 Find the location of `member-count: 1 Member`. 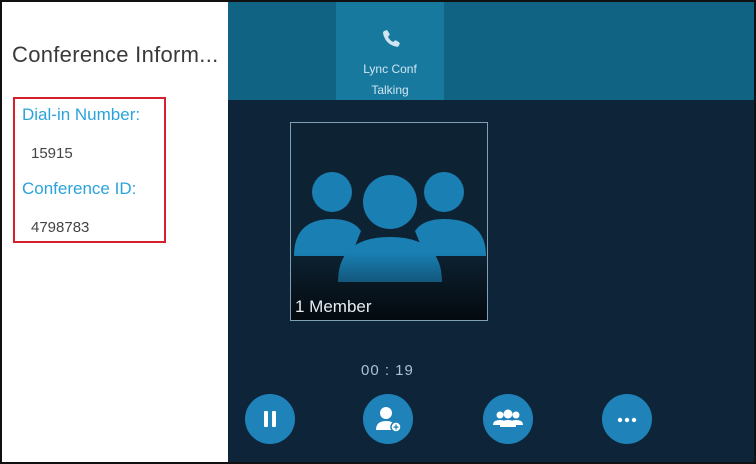

member-count: 1 Member is located at coordinates (333, 306).